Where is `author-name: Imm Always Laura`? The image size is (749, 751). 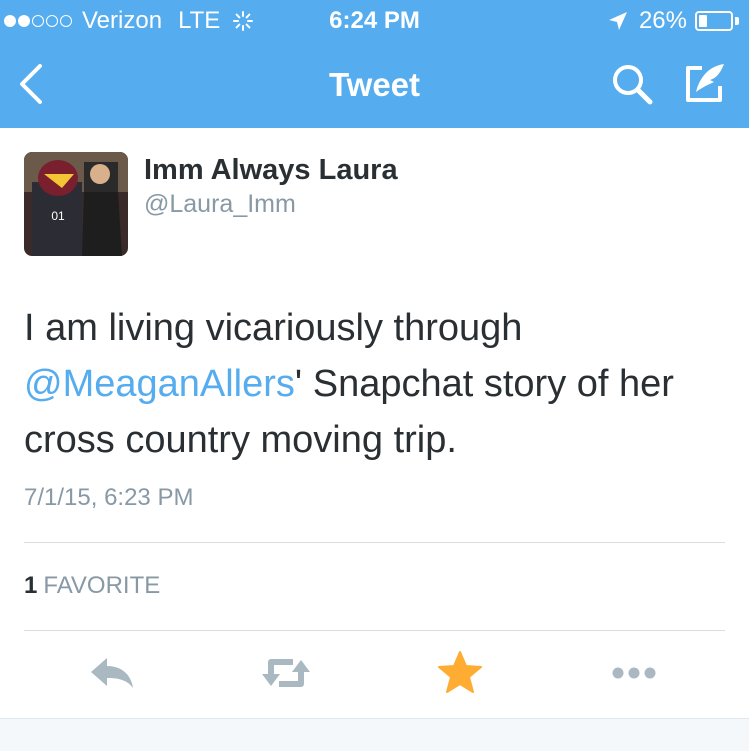 author-name: Imm Always Laura is located at coordinates (271, 170).